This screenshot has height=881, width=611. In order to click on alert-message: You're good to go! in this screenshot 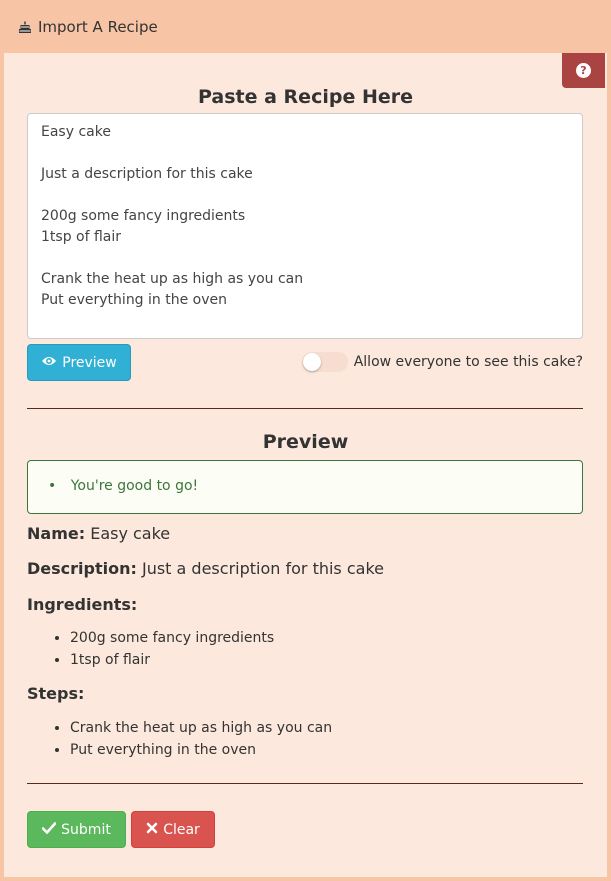, I will do `click(134, 486)`.